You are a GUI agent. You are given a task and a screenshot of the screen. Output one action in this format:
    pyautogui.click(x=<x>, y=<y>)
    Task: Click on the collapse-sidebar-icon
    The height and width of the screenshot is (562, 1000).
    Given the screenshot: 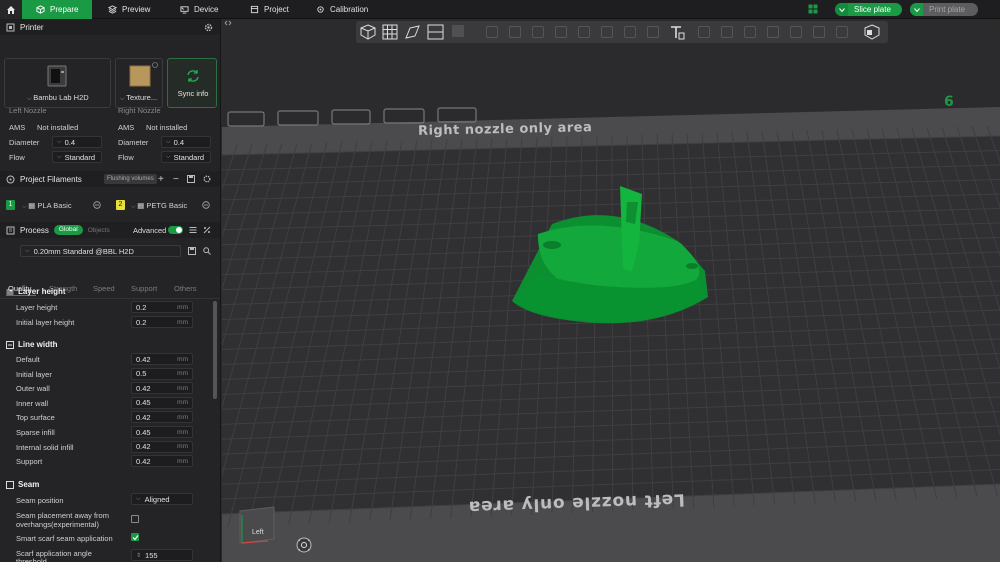 What is the action you would take?
    pyautogui.click(x=228, y=23)
    